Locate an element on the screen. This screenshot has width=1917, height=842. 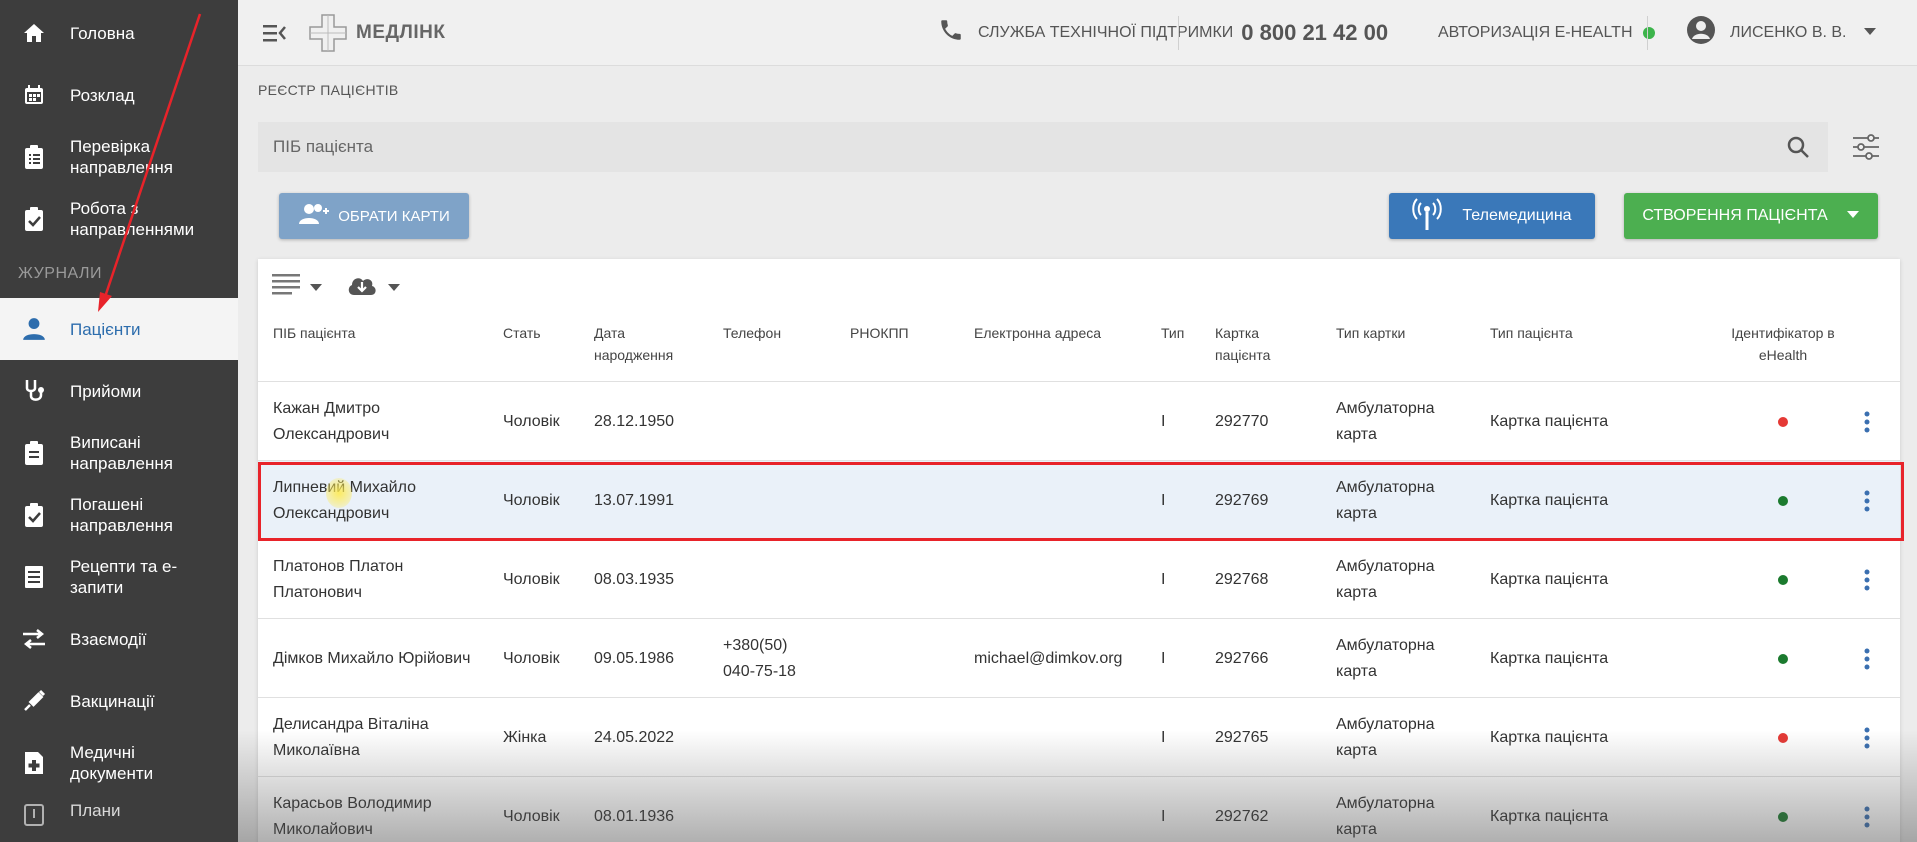
cell-name: Карасьов Володимир Миколайович is located at coordinates (352, 816).